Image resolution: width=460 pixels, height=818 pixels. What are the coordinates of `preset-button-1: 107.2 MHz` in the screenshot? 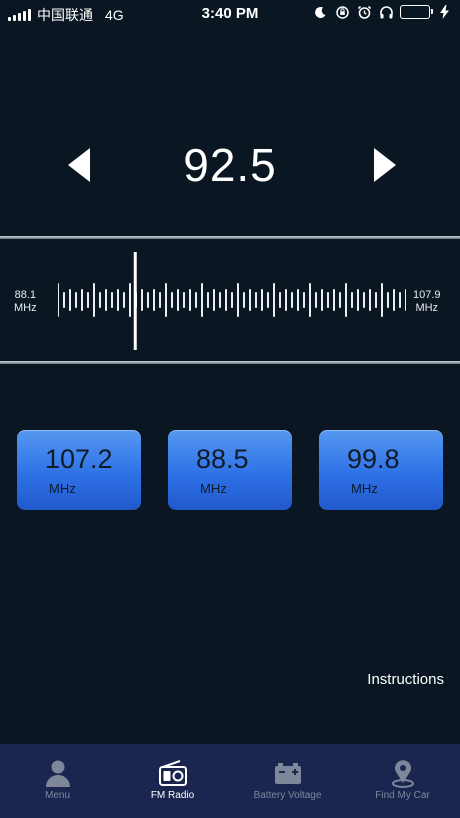 It's located at (79, 470).